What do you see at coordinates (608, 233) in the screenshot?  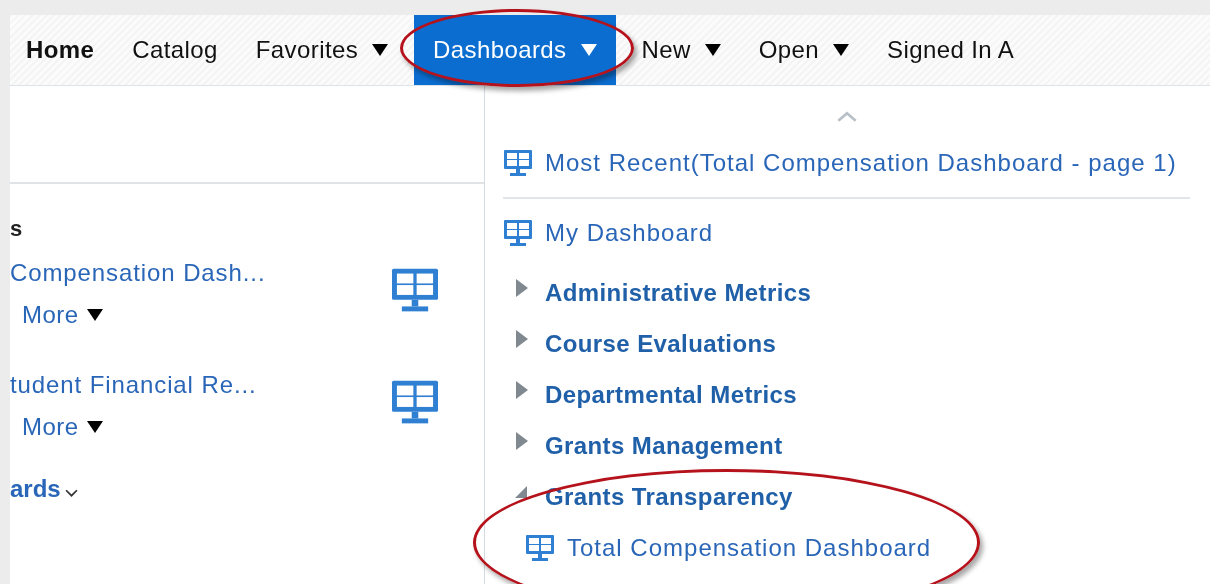 I see `menu-item: My Dashboard` at bounding box center [608, 233].